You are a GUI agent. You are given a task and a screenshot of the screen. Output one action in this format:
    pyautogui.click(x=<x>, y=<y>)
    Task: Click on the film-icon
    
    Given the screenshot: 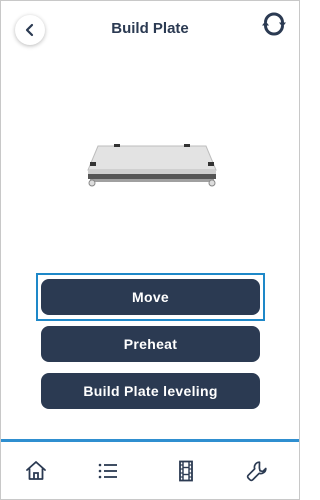 What is the action you would take?
    pyautogui.click(x=186, y=471)
    